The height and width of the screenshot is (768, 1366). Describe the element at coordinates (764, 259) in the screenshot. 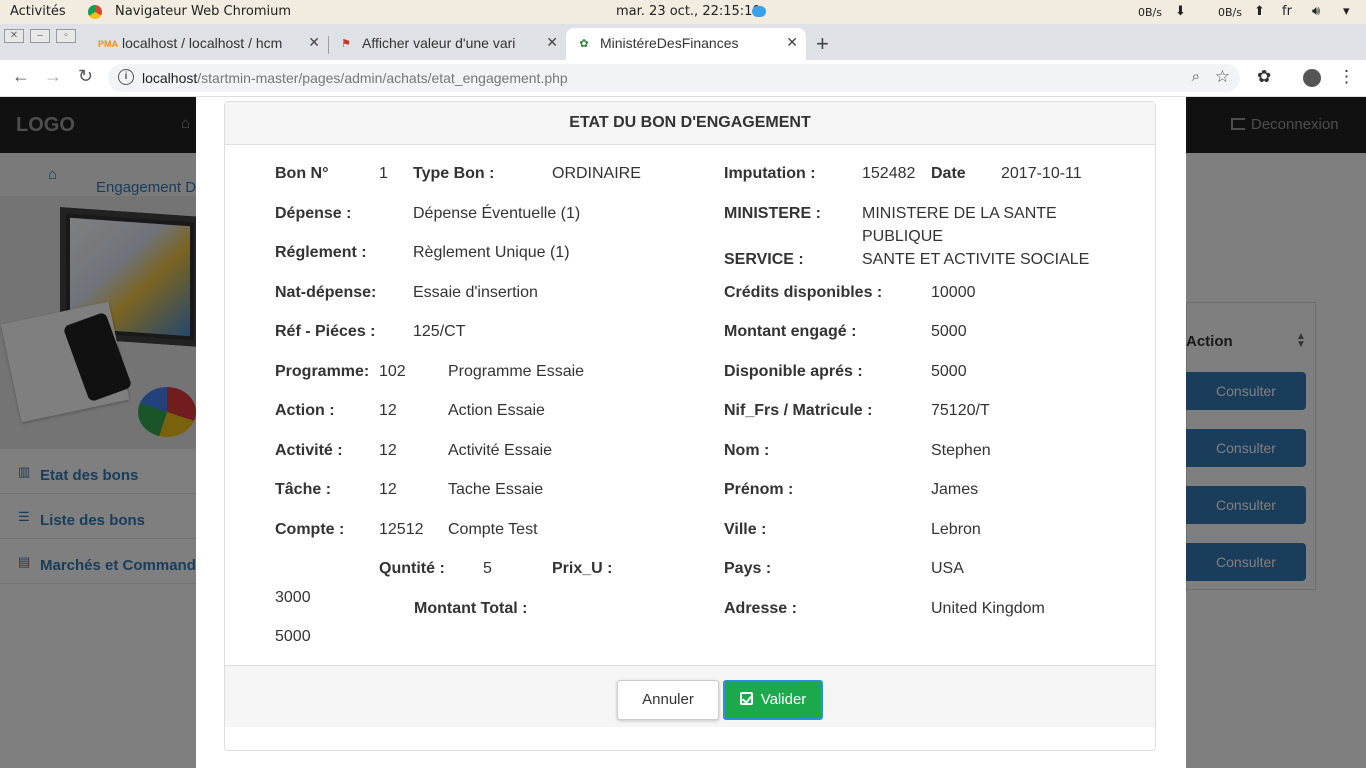

I see `service-label: SERVICE :` at that location.